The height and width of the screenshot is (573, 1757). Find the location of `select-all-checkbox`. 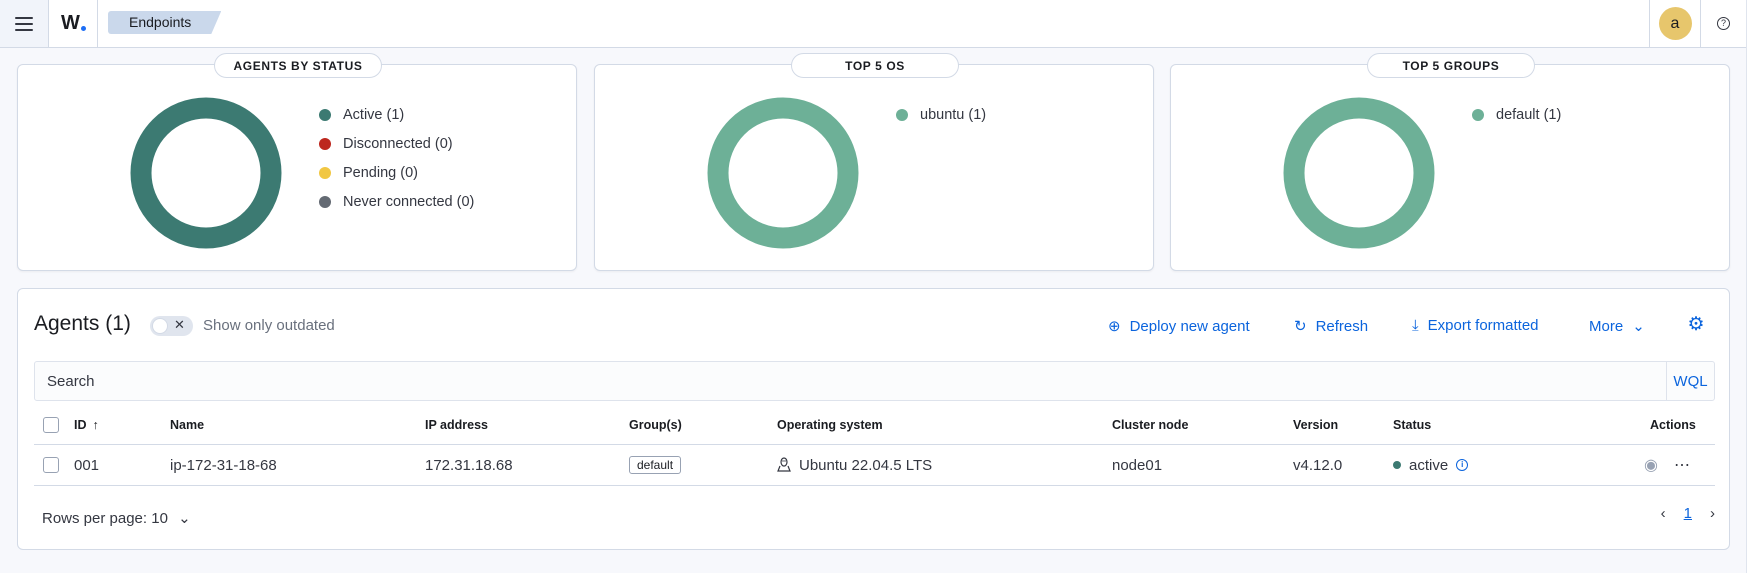

select-all-checkbox is located at coordinates (51, 424).